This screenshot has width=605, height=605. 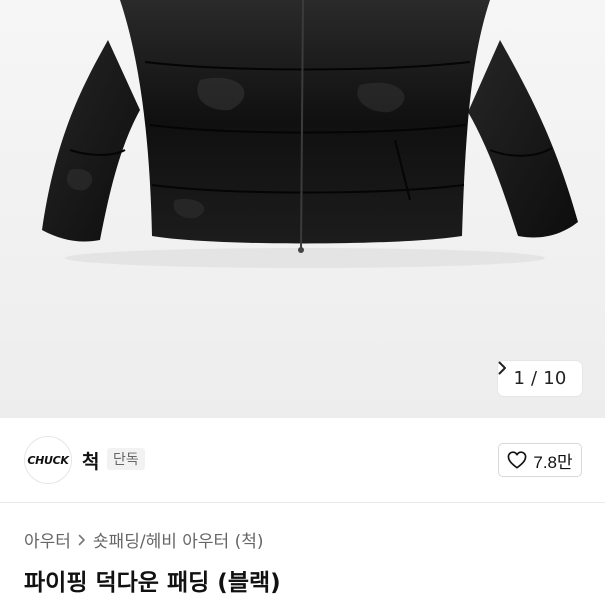 I want to click on heart-icon, so click(x=517, y=460).